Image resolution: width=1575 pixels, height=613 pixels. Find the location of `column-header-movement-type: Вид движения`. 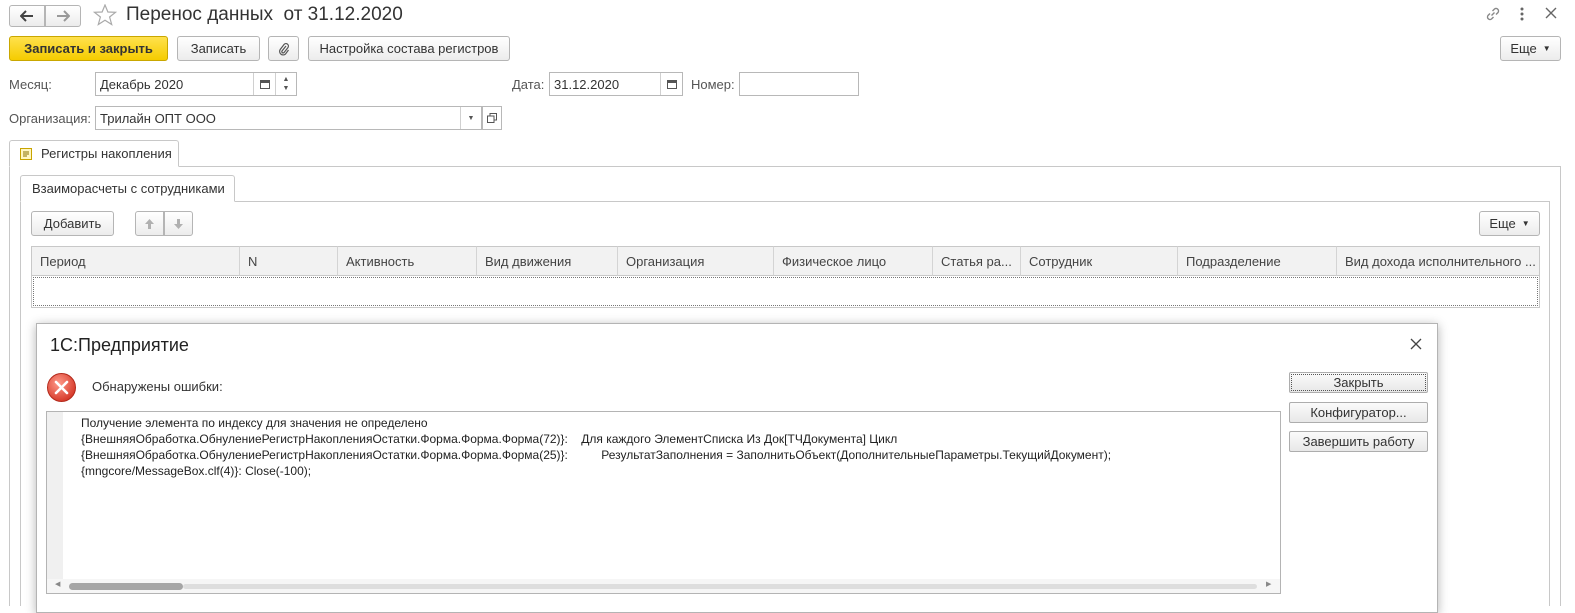

column-header-movement-type: Вид движения is located at coordinates (546, 261).